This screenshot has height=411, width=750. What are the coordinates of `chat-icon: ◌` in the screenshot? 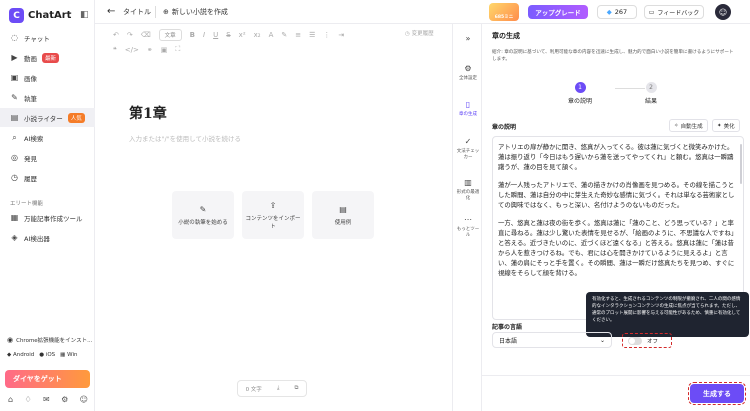 It's located at (14, 37).